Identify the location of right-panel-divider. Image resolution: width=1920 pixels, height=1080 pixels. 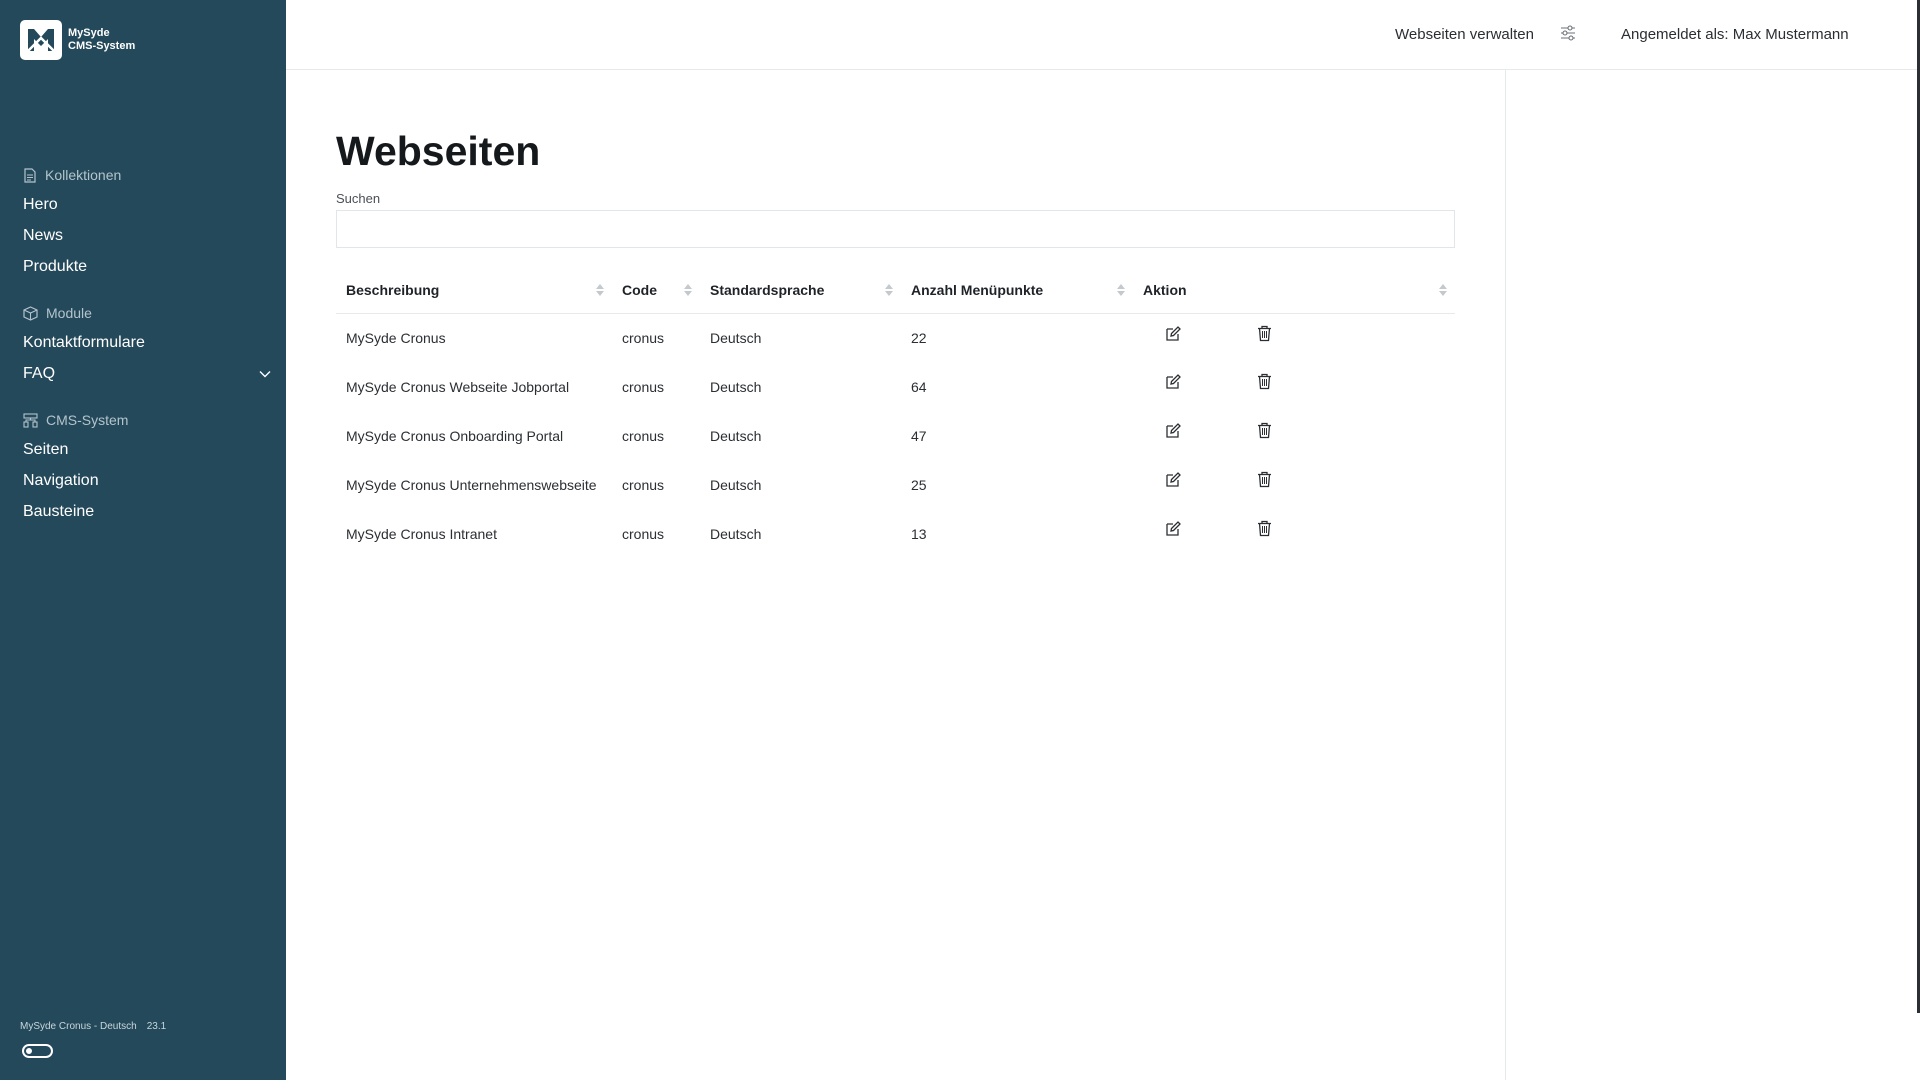
(1505, 575).